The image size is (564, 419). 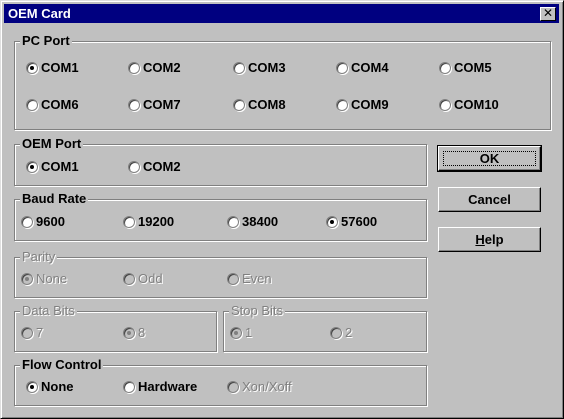 What do you see at coordinates (465, 68) in the screenshot?
I see `pc-port-com5-radio: COM5` at bounding box center [465, 68].